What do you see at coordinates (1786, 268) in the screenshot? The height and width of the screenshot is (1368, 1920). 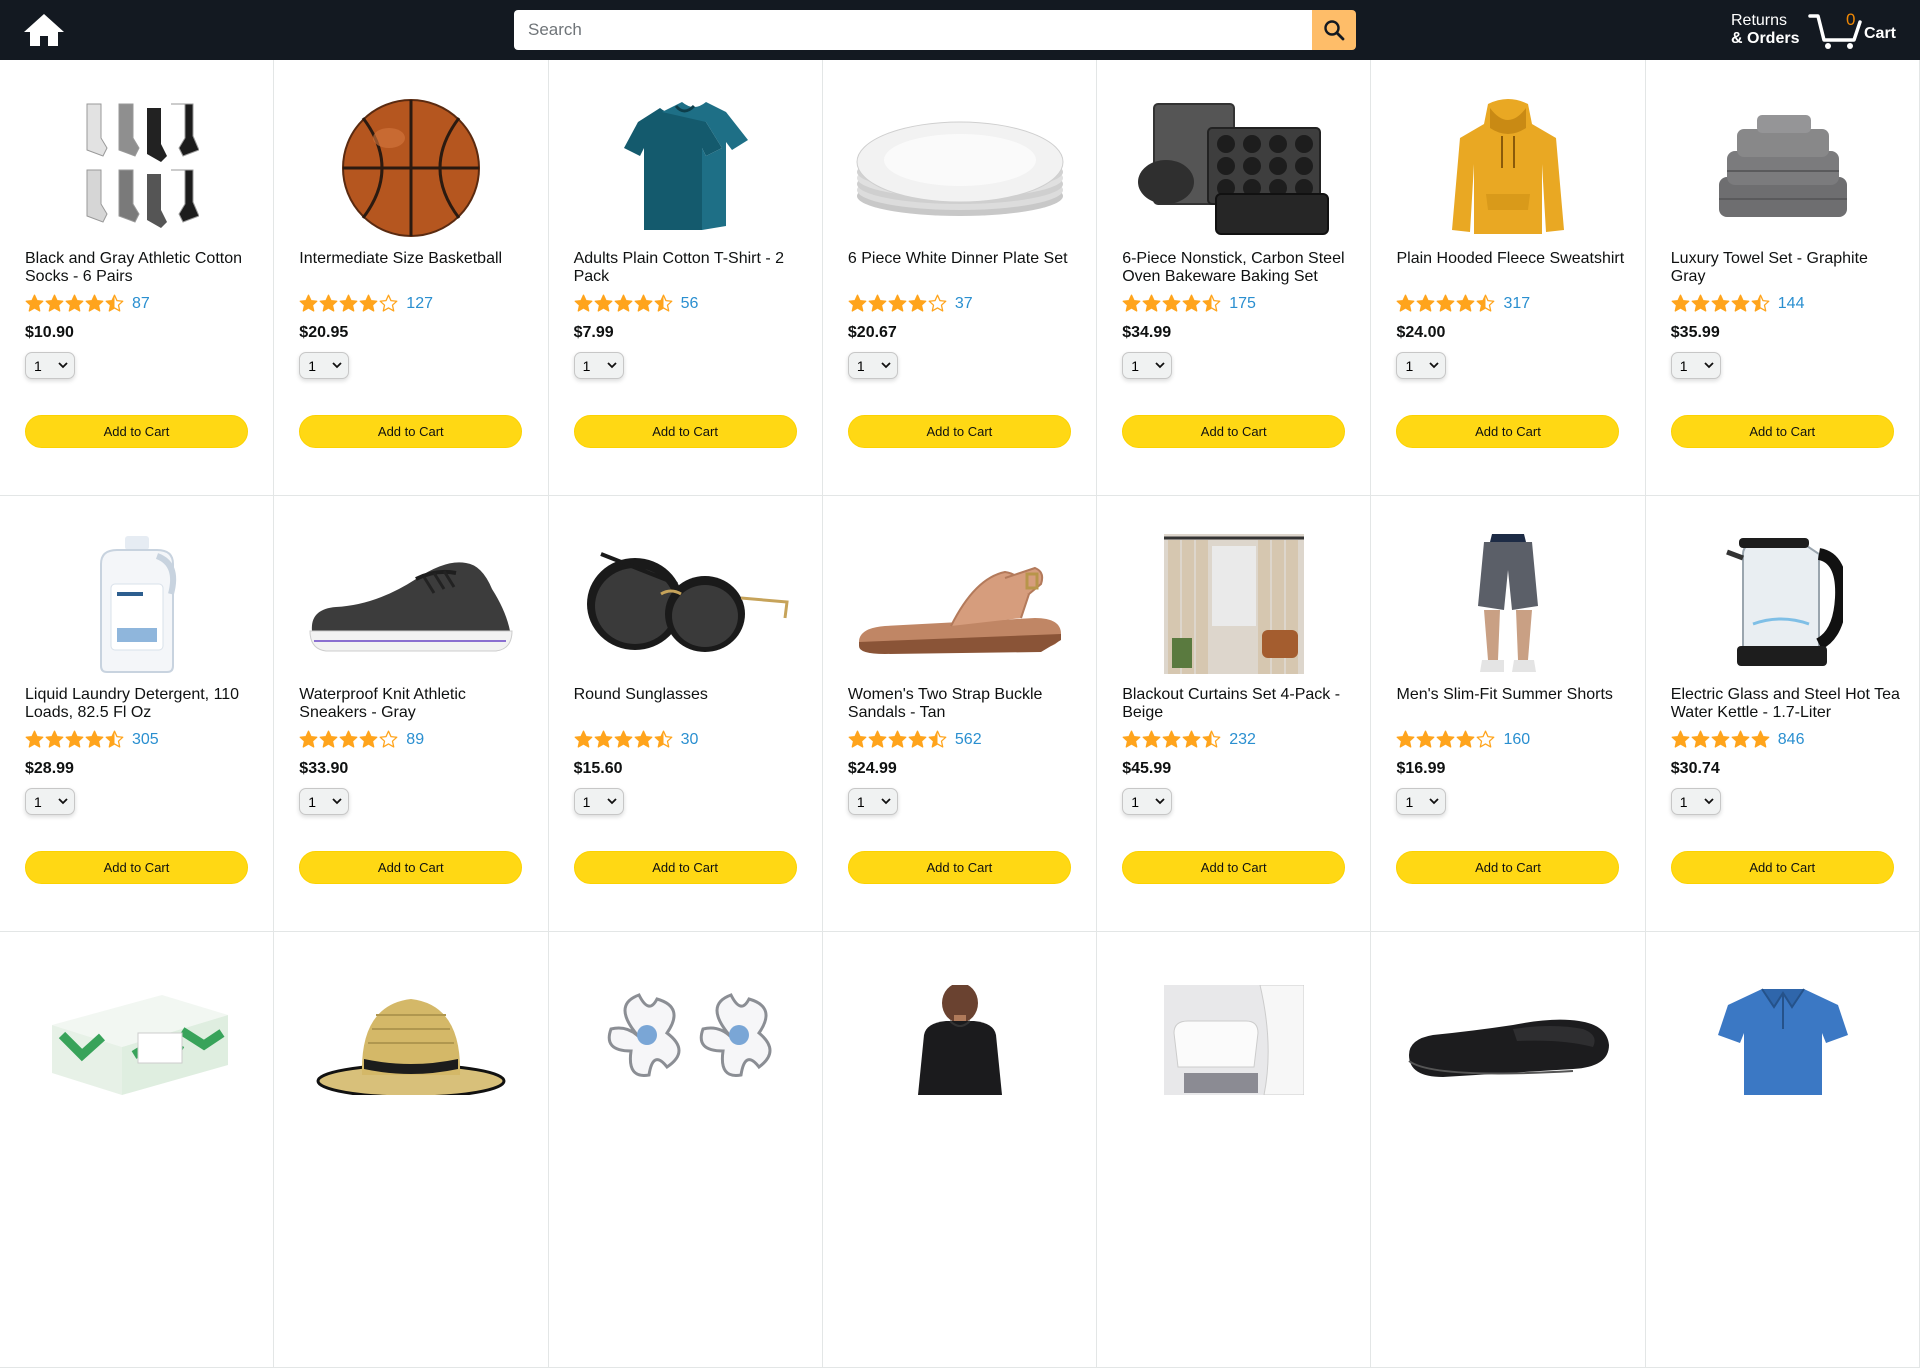 I see `product-title: Luxury Towel Set - Graphite Gray` at bounding box center [1786, 268].